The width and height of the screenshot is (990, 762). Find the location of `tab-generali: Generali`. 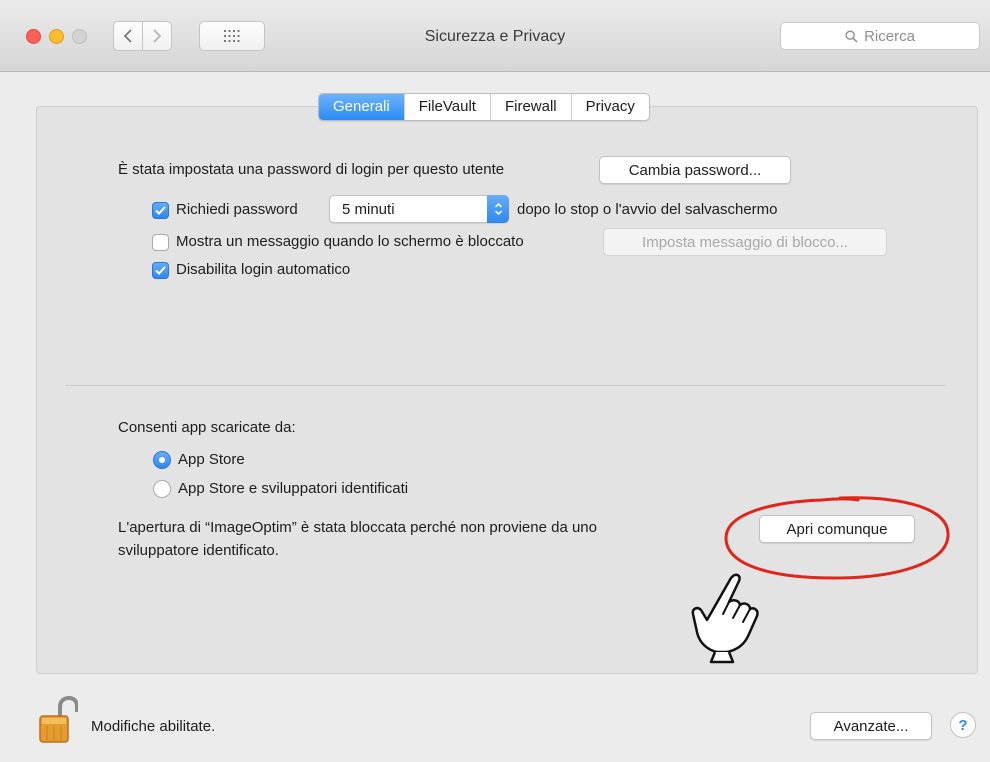

tab-generali: Generali is located at coordinates (362, 107).